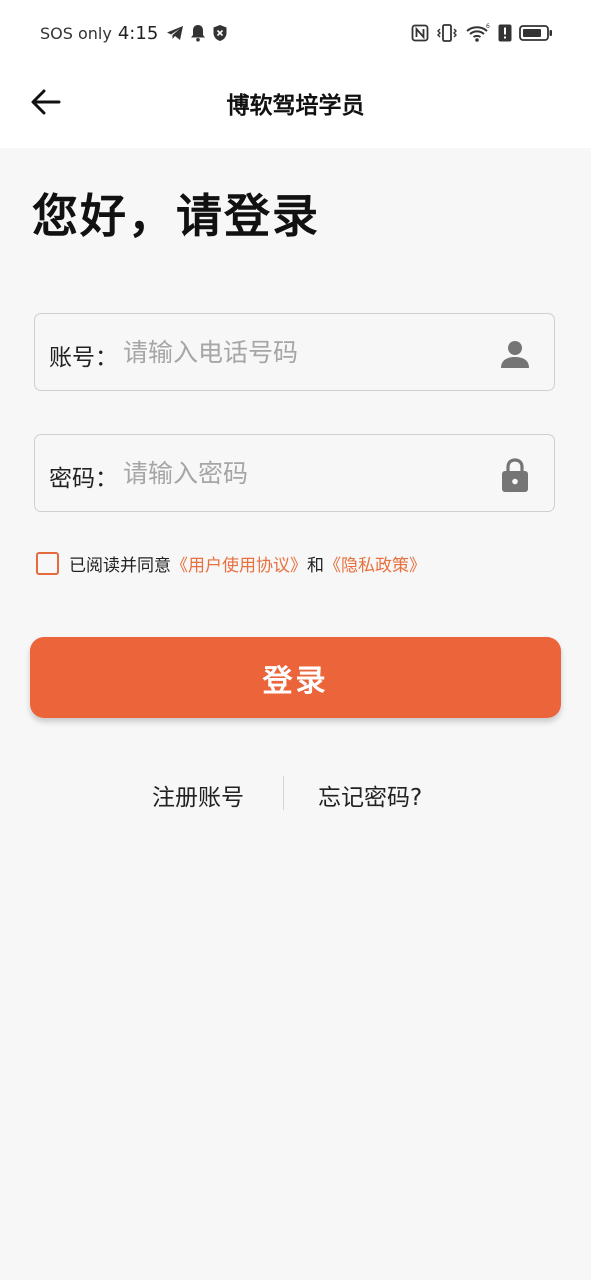 The width and height of the screenshot is (591, 1280). What do you see at coordinates (295, 33) in the screenshot?
I see `status-bar: SOS only 4:15 6` at bounding box center [295, 33].